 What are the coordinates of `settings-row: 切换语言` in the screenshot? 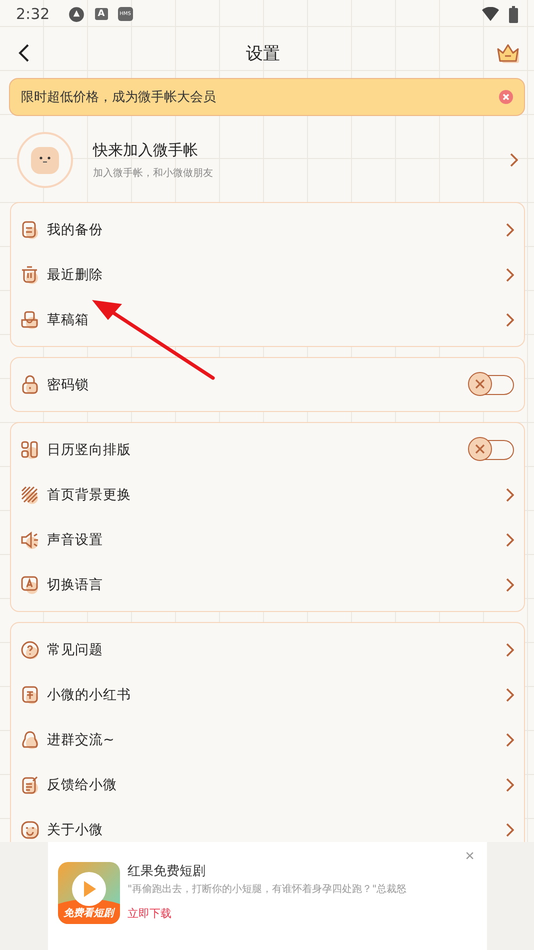 It's located at (267, 584).